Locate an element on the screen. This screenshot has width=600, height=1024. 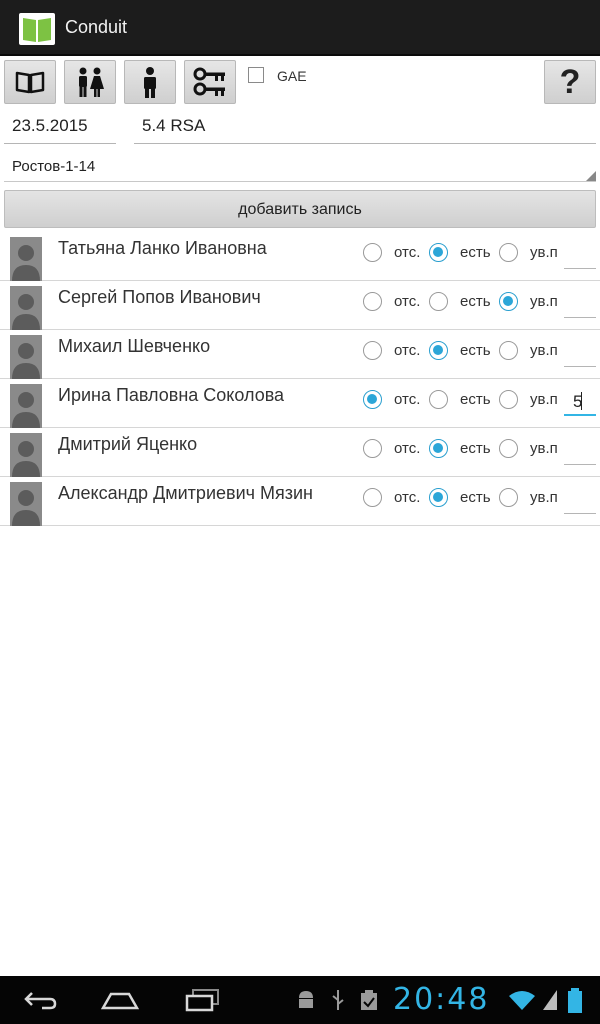
student-row: Татьяна Ланко Ивановна отс. есть ув.п is located at coordinates (300, 256).